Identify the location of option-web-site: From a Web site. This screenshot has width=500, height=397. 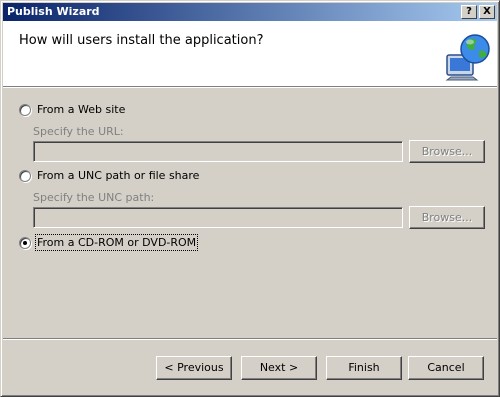
(79, 111).